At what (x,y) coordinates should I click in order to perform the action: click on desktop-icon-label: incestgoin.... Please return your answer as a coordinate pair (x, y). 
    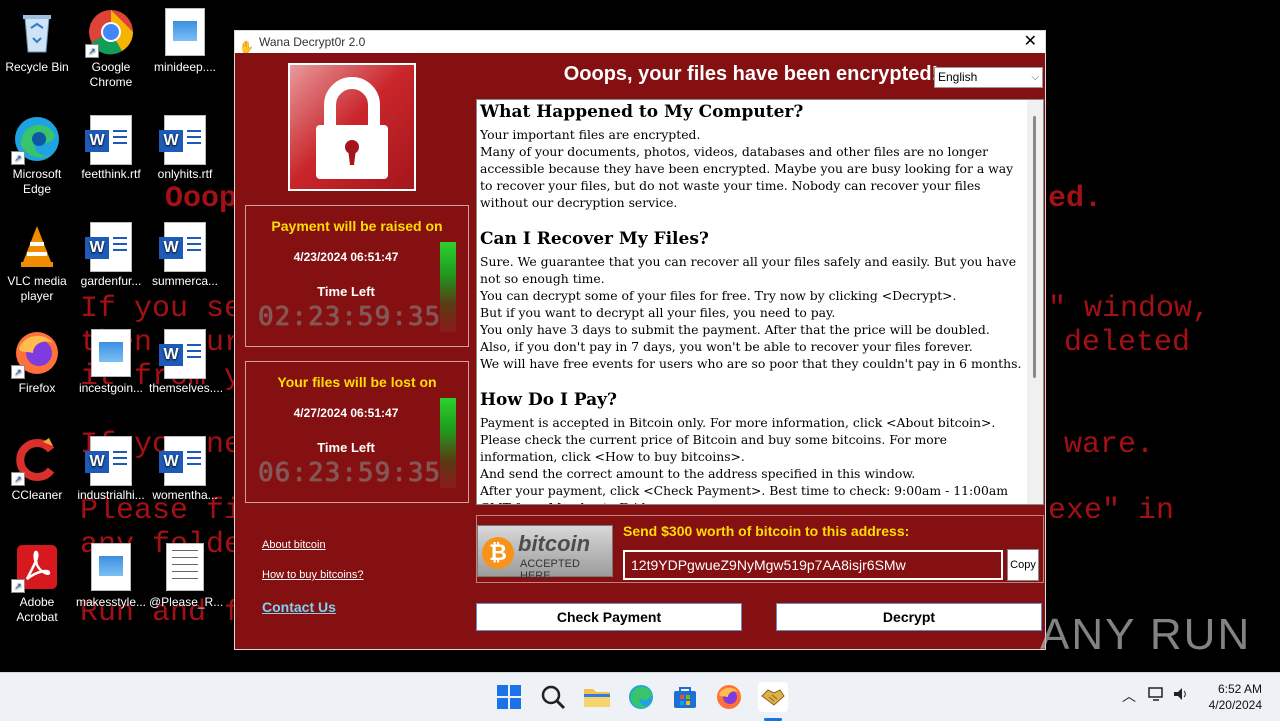
    Looking at the image, I should click on (111, 388).